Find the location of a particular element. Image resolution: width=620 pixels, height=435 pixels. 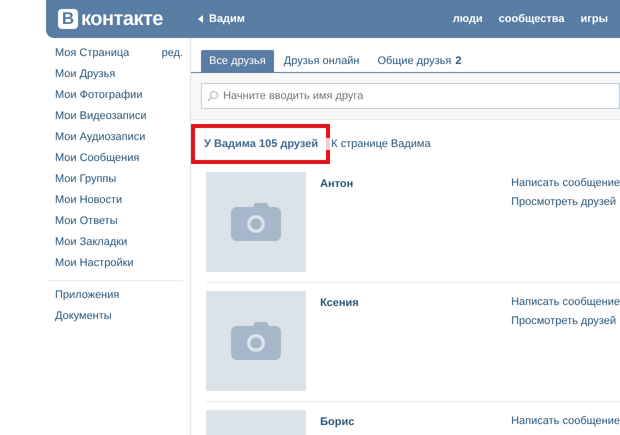

sidebar-link: Мои Группы is located at coordinates (85, 180).